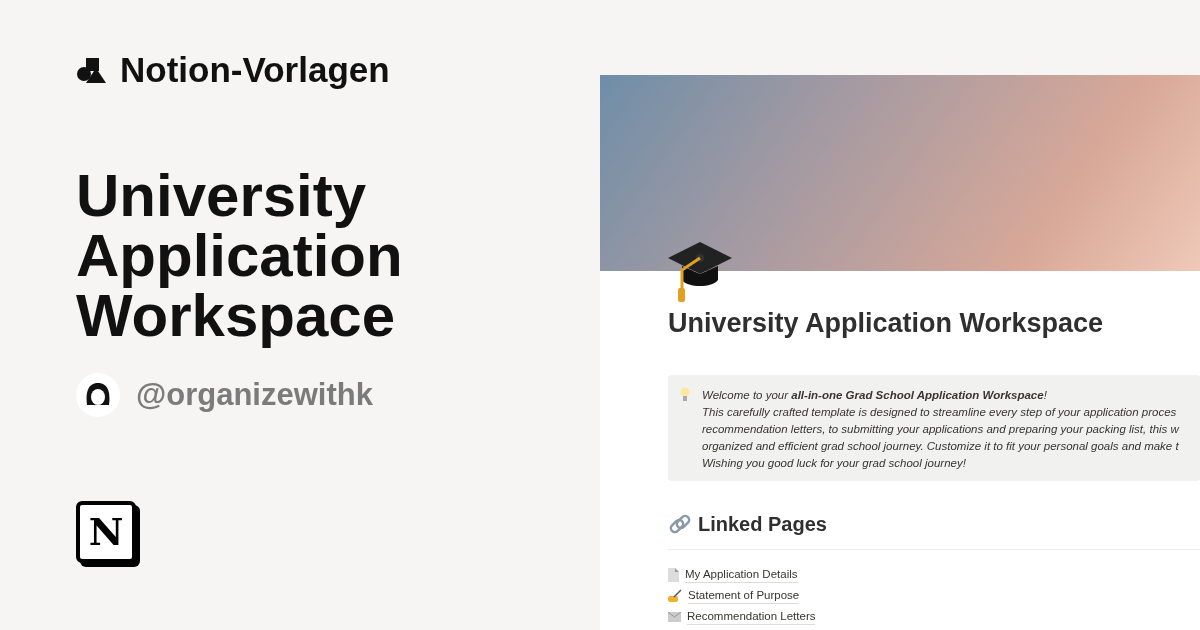 Image resolution: width=1200 pixels, height=630 pixels. I want to click on lightbulb-icon, so click(685, 395).